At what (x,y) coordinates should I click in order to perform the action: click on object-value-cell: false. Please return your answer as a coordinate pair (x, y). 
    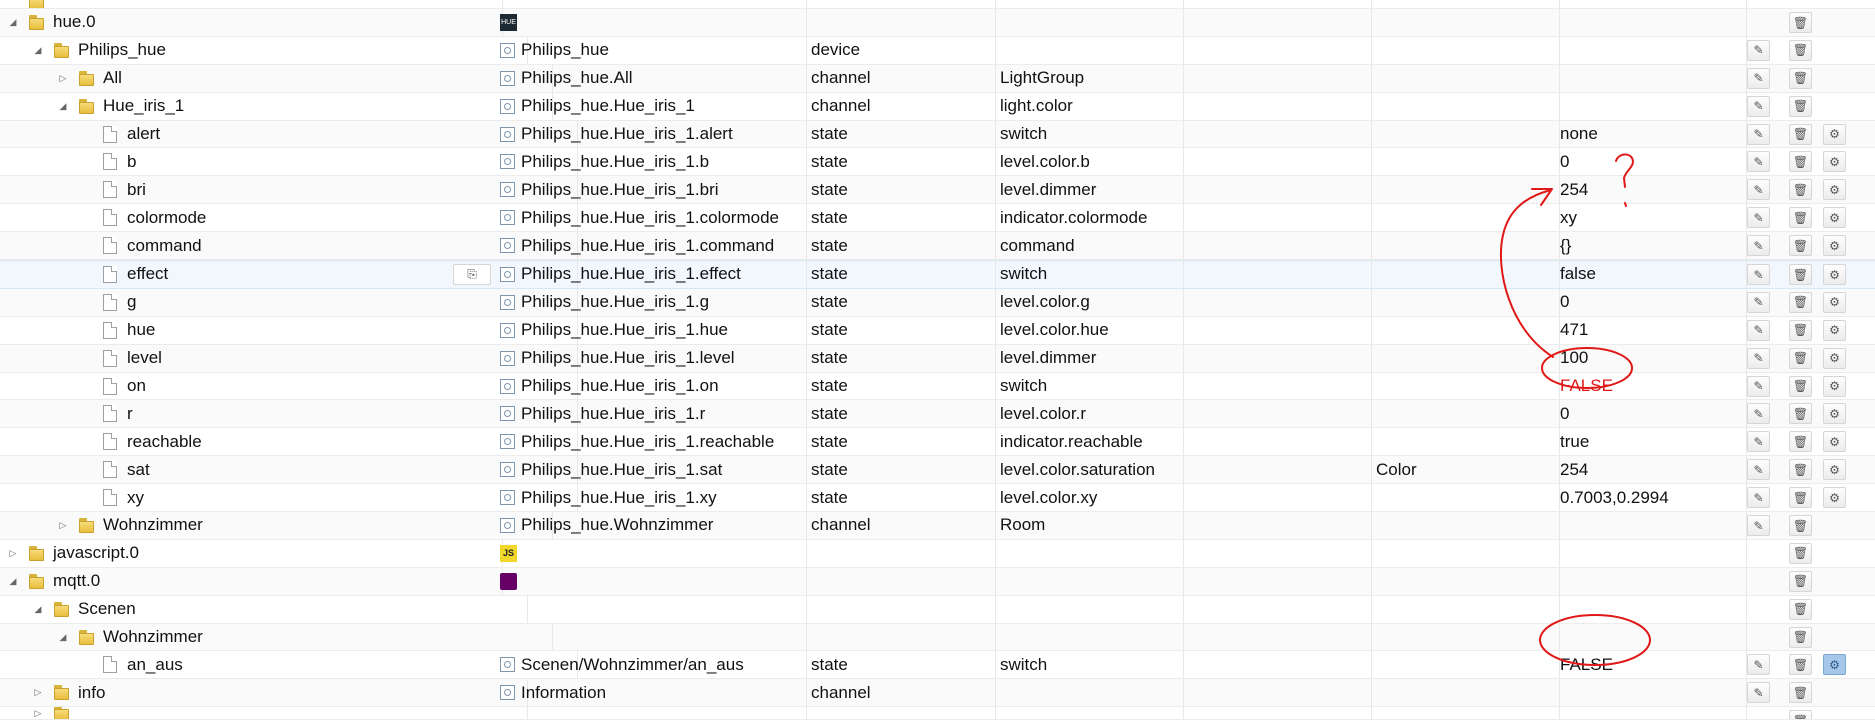
    Looking at the image, I should click on (1653, 274).